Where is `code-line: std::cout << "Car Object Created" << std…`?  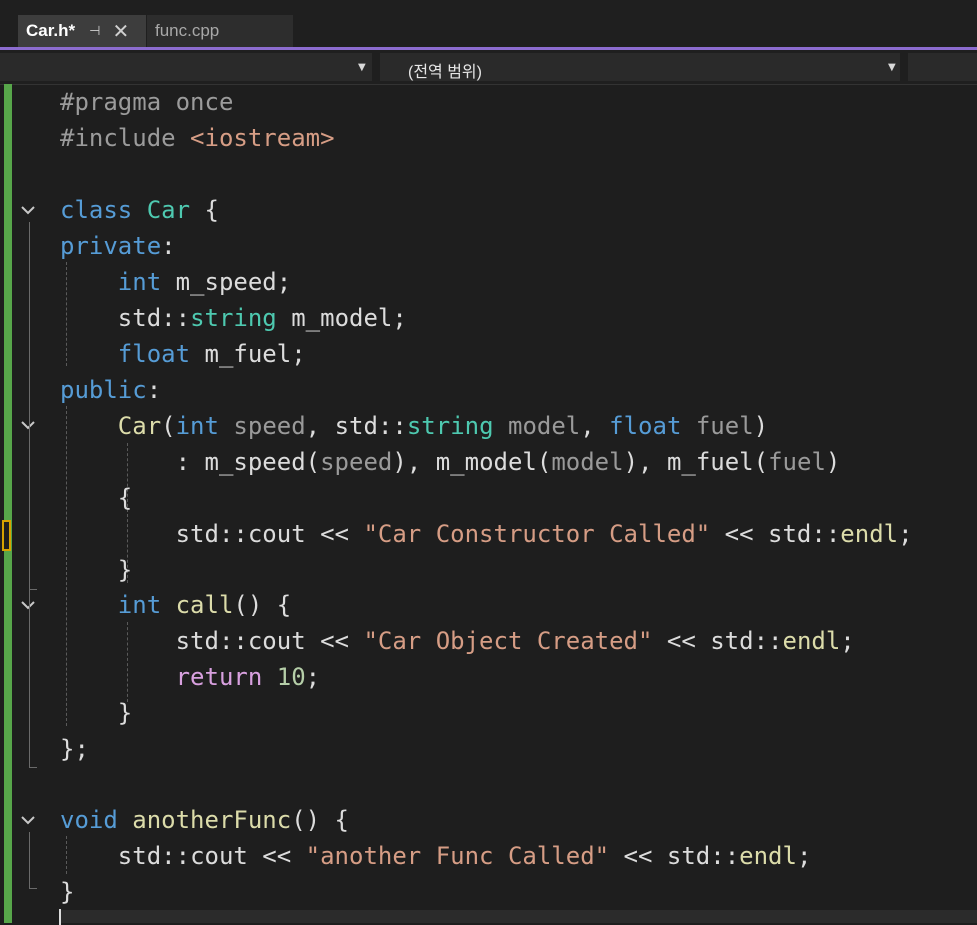
code-line: std::cout << "Car Object Created" << std… is located at coordinates (515, 641).